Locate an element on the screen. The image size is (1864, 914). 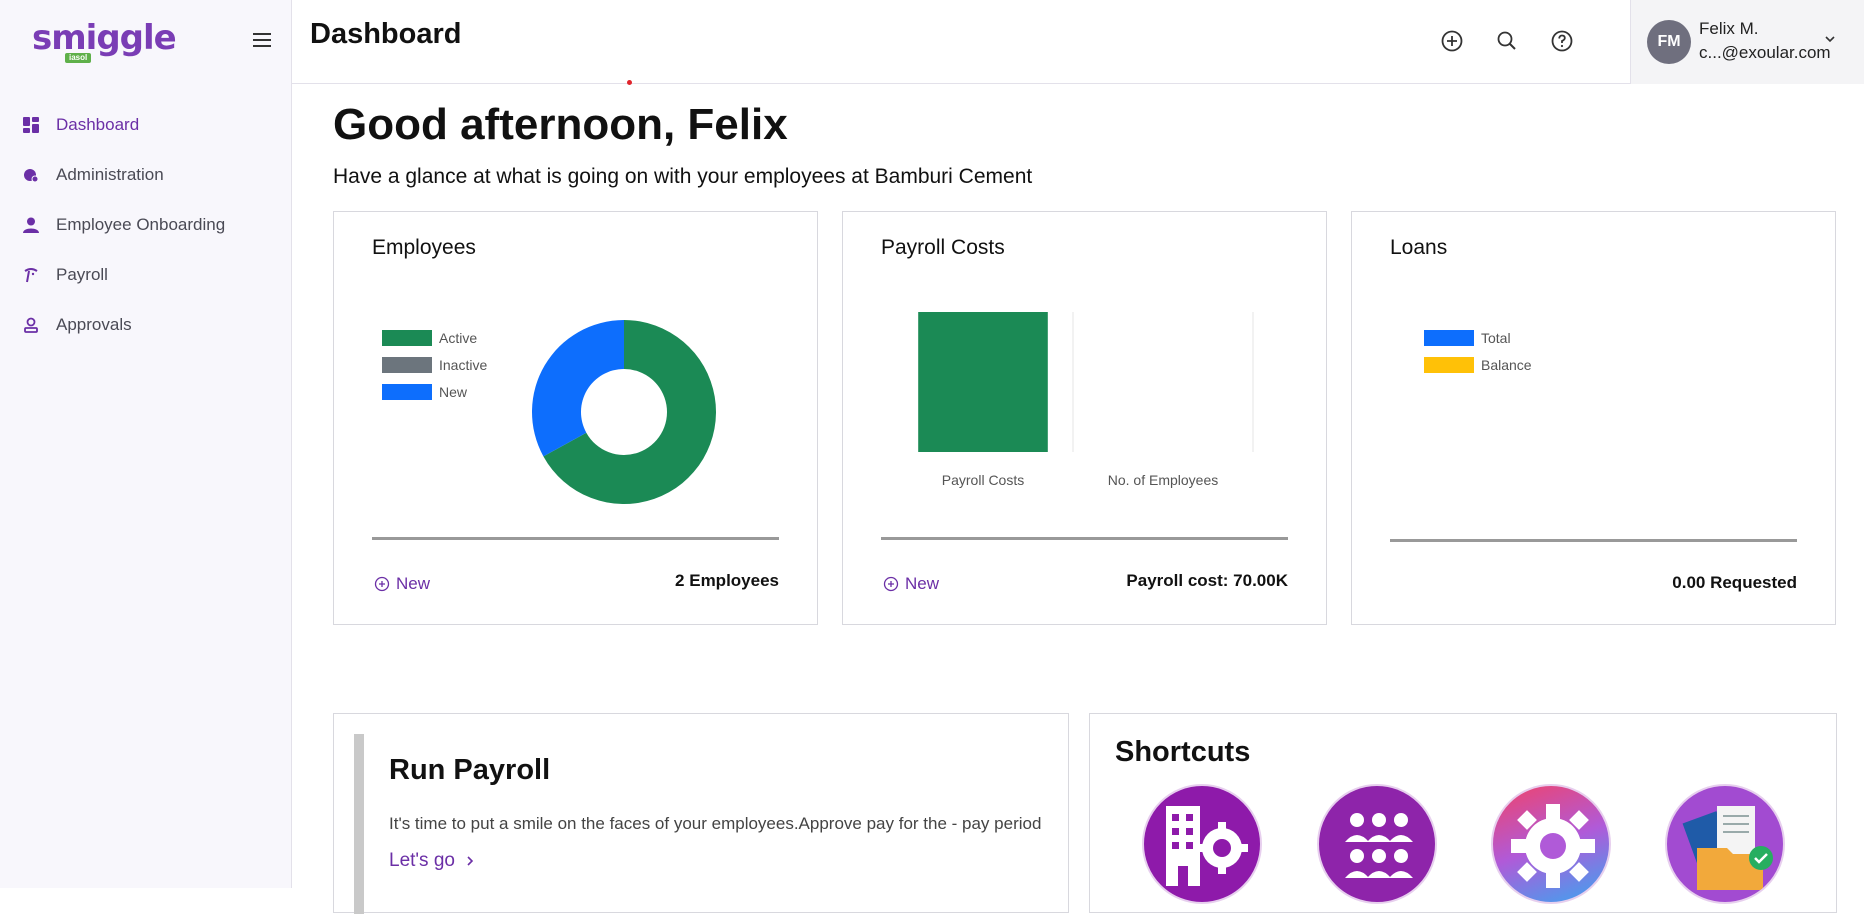
shortcuts-title: Shortcuts is located at coordinates (1183, 752).